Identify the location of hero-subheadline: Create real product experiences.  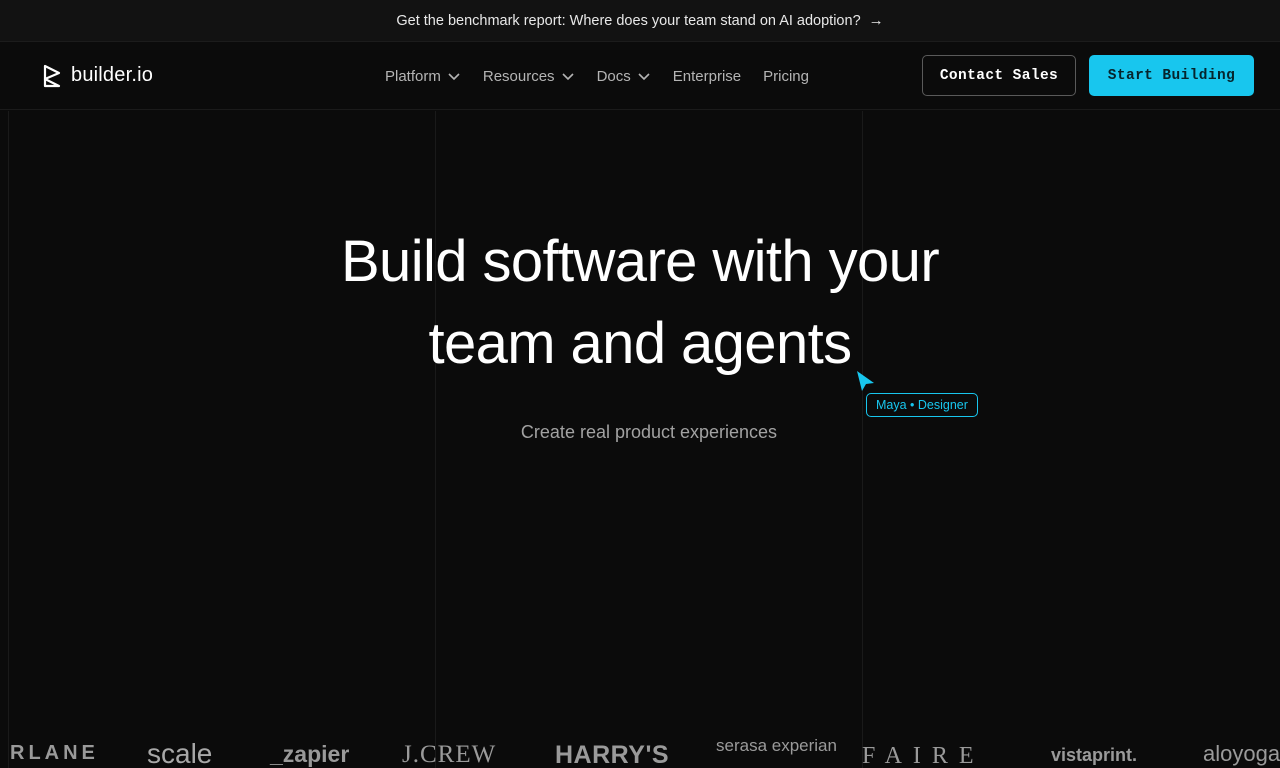
(649, 432).